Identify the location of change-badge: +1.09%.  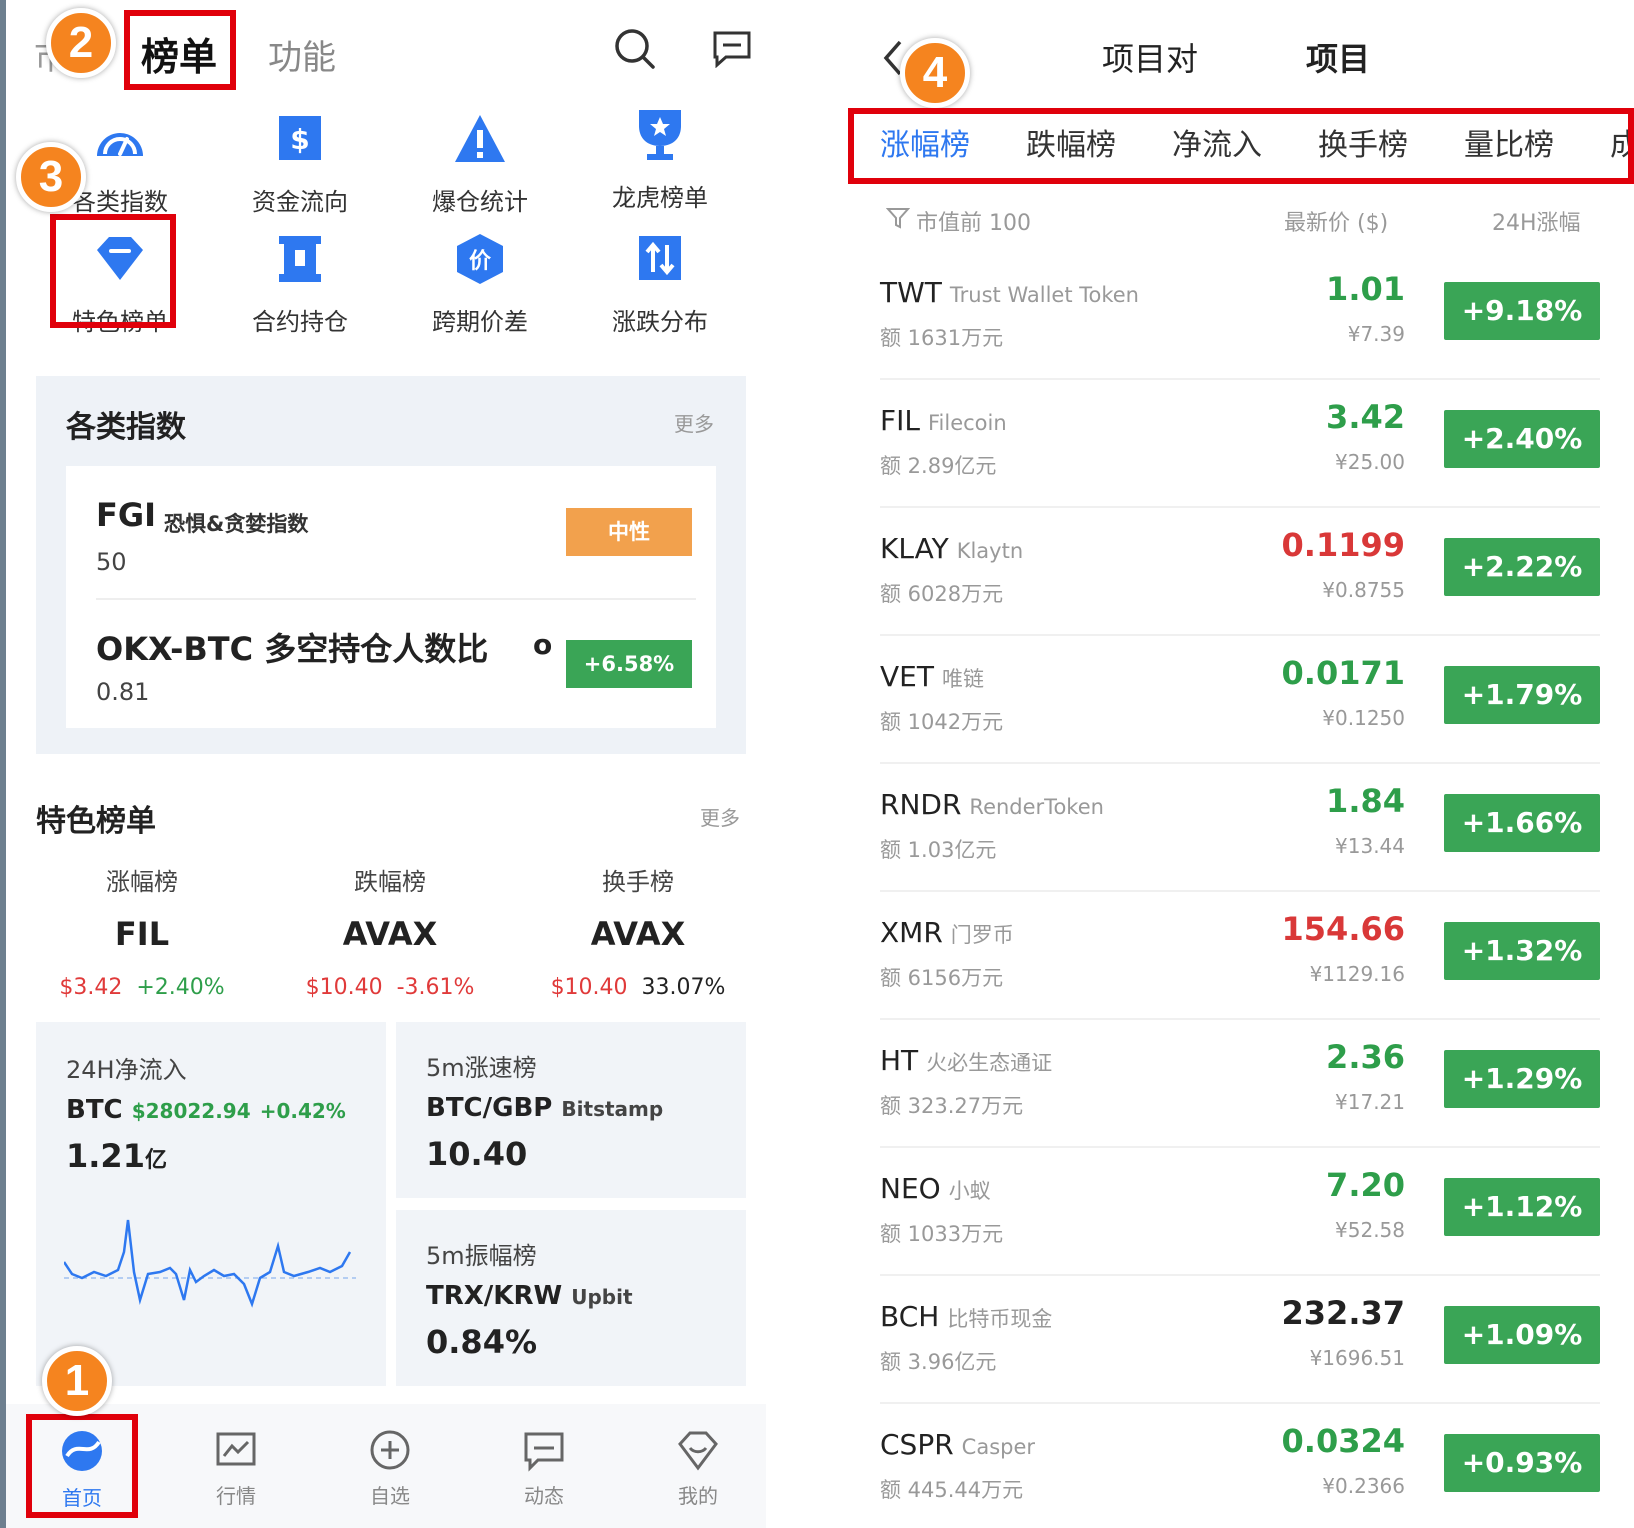
(1522, 1335).